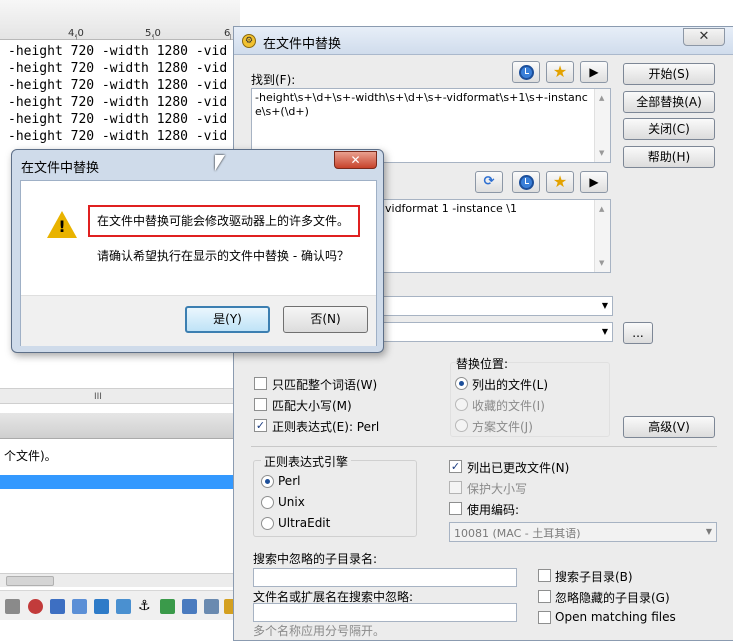  Describe the element at coordinates (30, 456) in the screenshot. I see `output-text: 个文件)。` at that location.